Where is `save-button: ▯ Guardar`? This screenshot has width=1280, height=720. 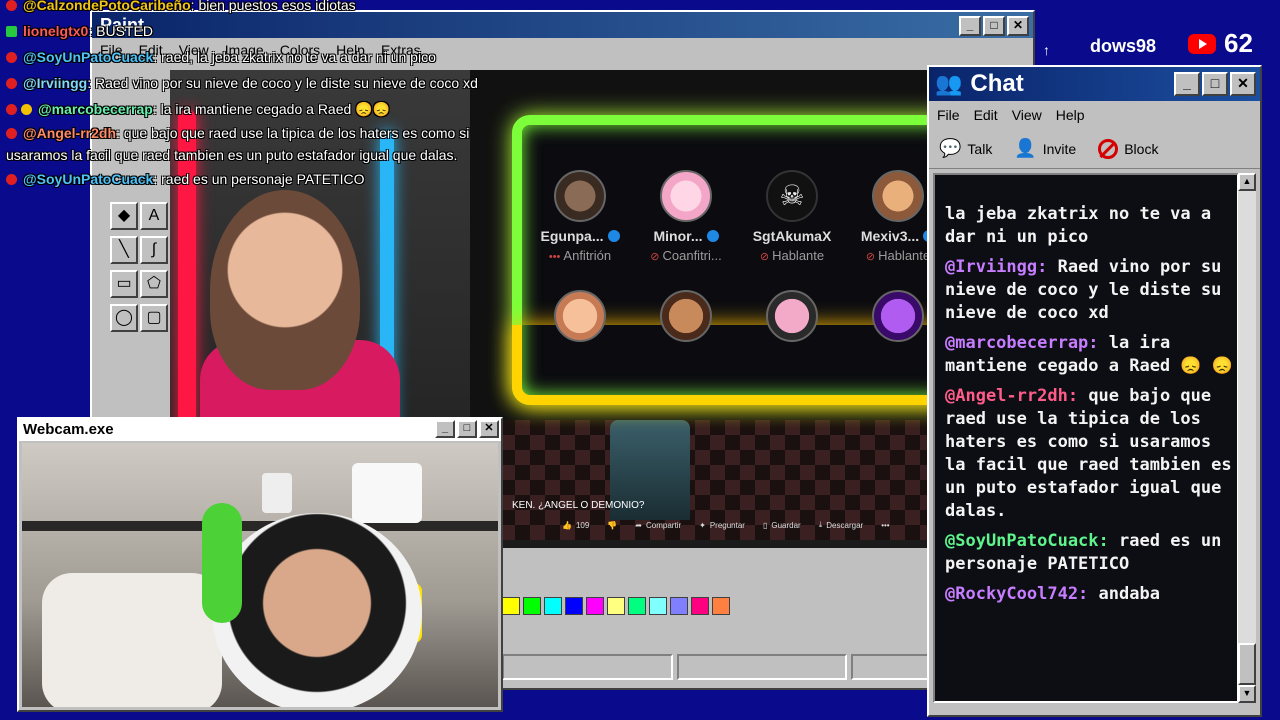 save-button: ▯ Guardar is located at coordinates (782, 525).